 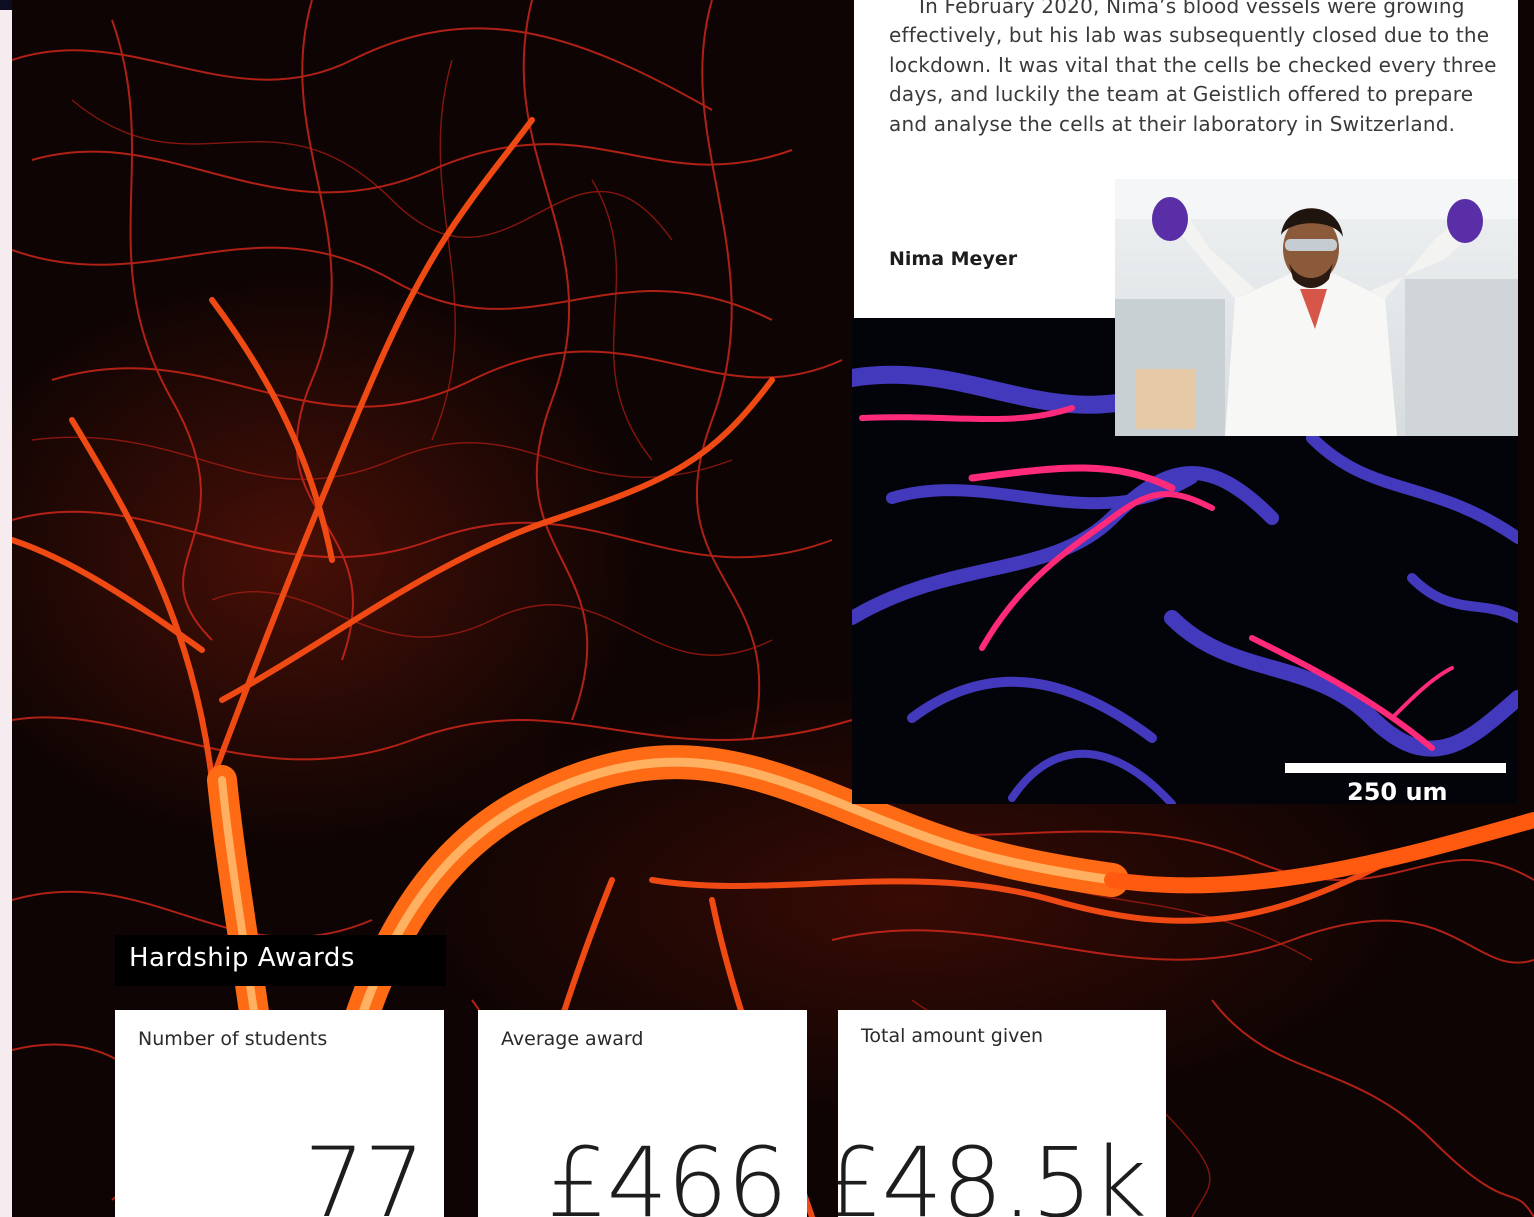 I want to click on stat-card-total-amount-given: Total amount given £48.5k, so click(x=1002, y=1113).